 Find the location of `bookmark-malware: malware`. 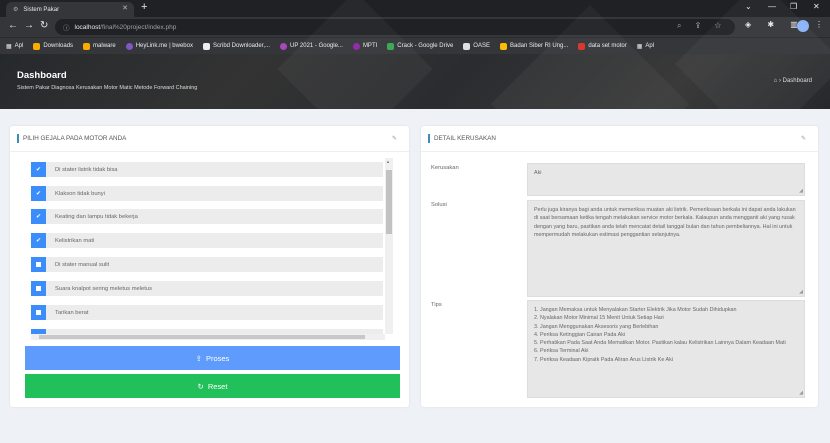

bookmark-malware: malware is located at coordinates (99, 46).